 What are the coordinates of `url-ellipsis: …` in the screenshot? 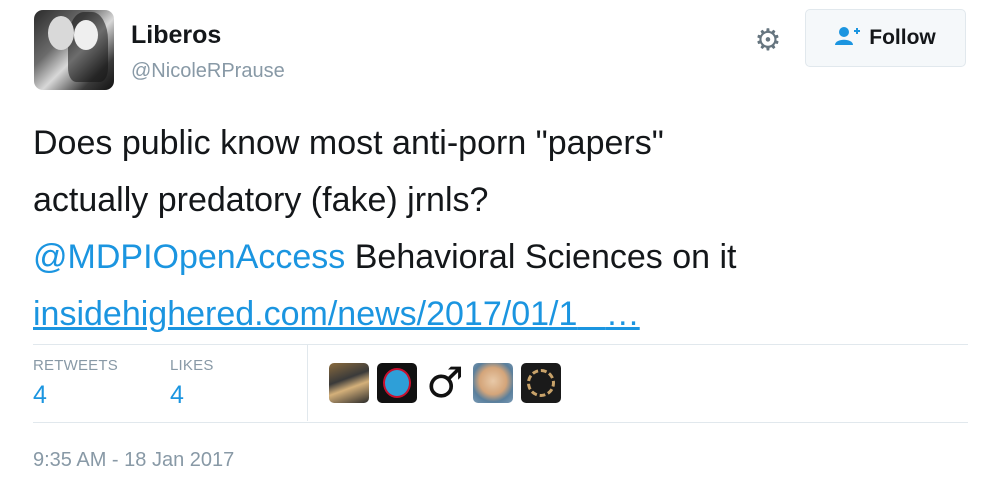 It's located at (622, 314).